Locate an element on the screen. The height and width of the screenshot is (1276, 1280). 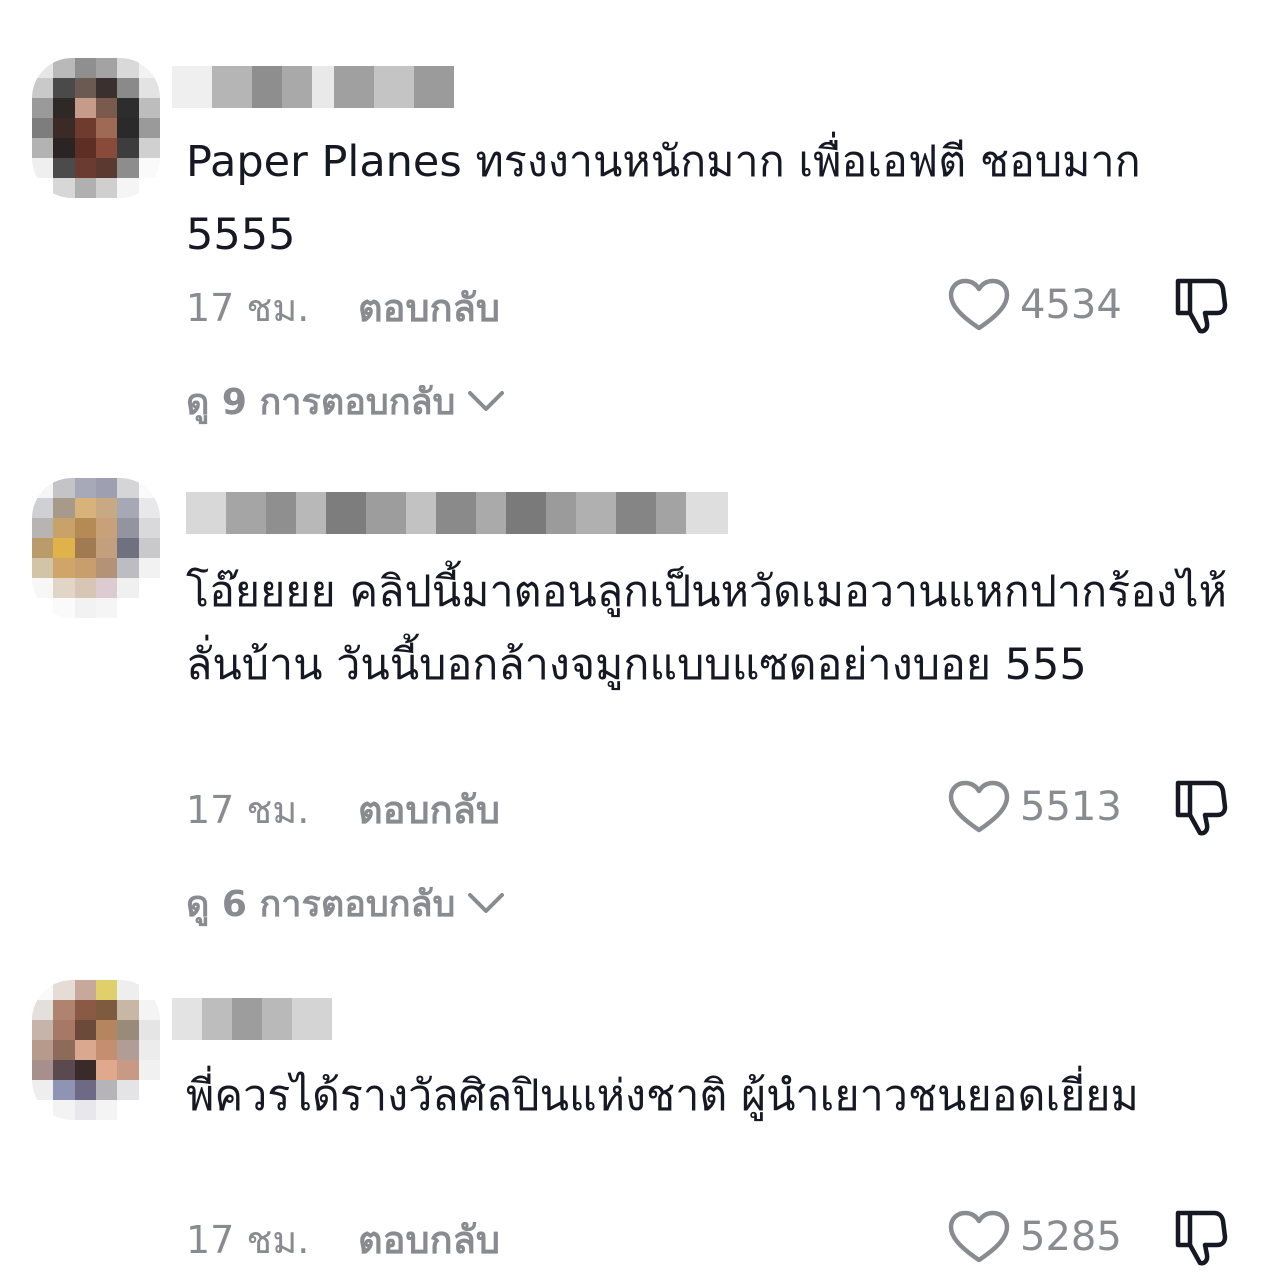
like-count: 5513 is located at coordinates (1071, 807).